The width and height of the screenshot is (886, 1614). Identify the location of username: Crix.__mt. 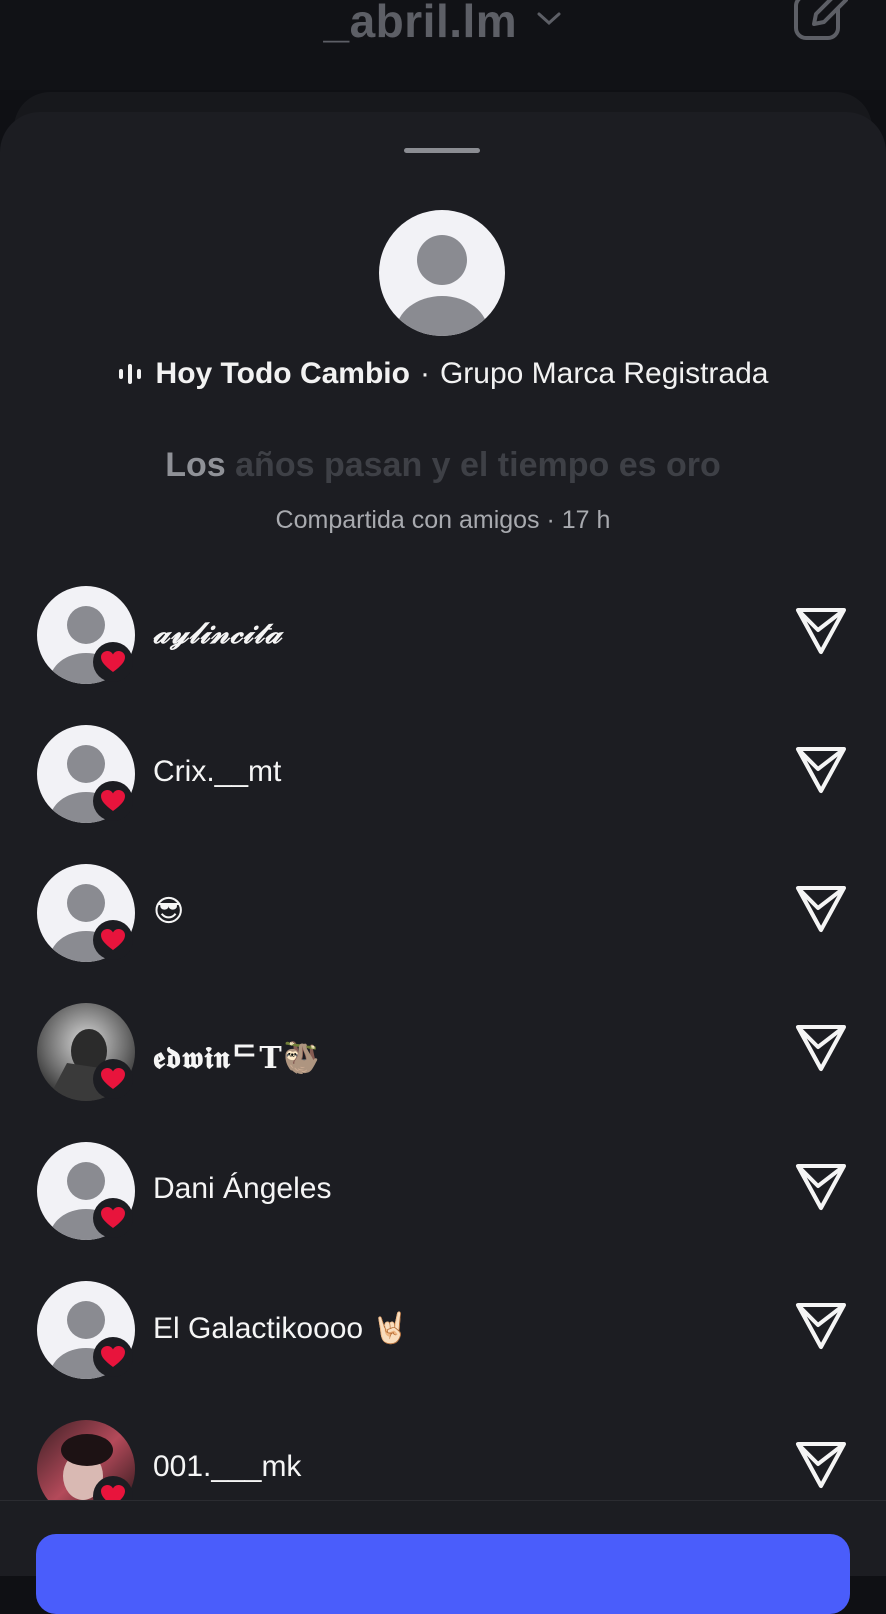
(217, 771).